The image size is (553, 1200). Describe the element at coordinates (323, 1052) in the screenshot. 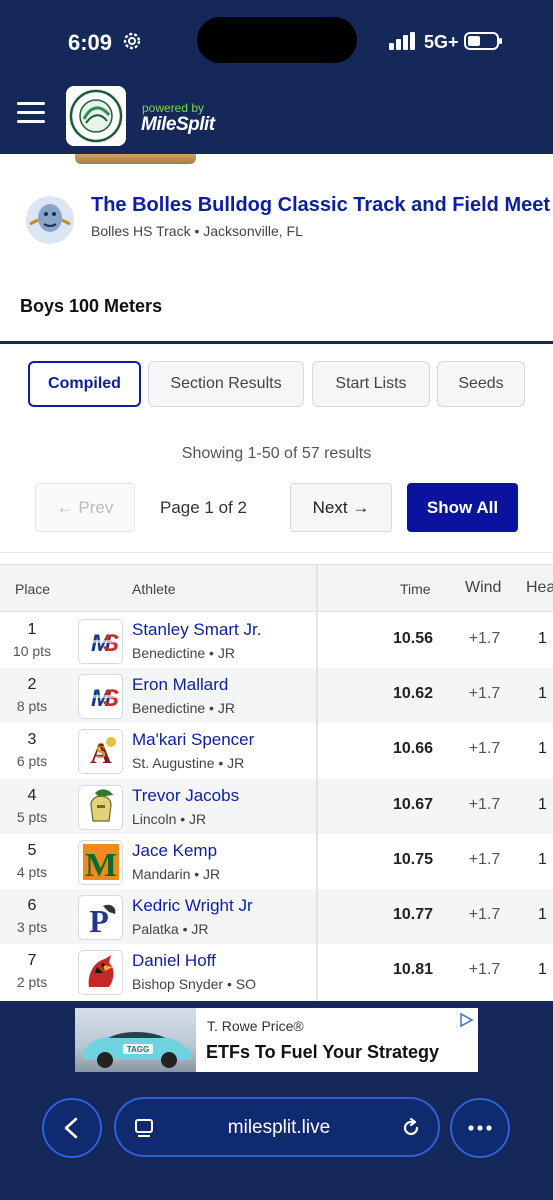

I see `ad-headline: ETFs To Fuel Your Strategy` at that location.